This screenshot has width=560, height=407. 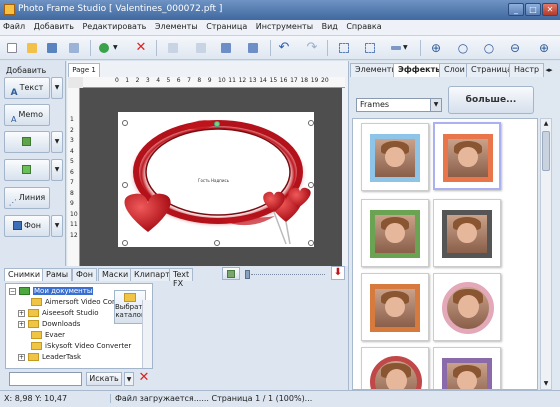 I want to click on image-icon, so click(x=26, y=141).